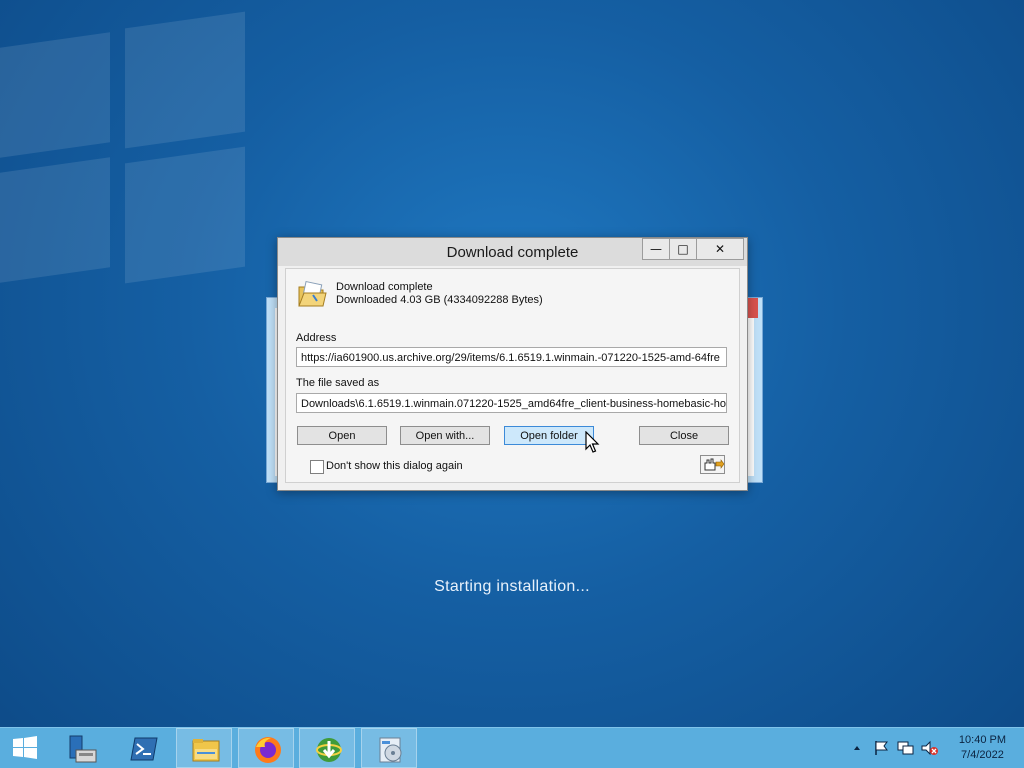  I want to click on clock: 10:40 PM 7/4/2022, so click(982, 748).